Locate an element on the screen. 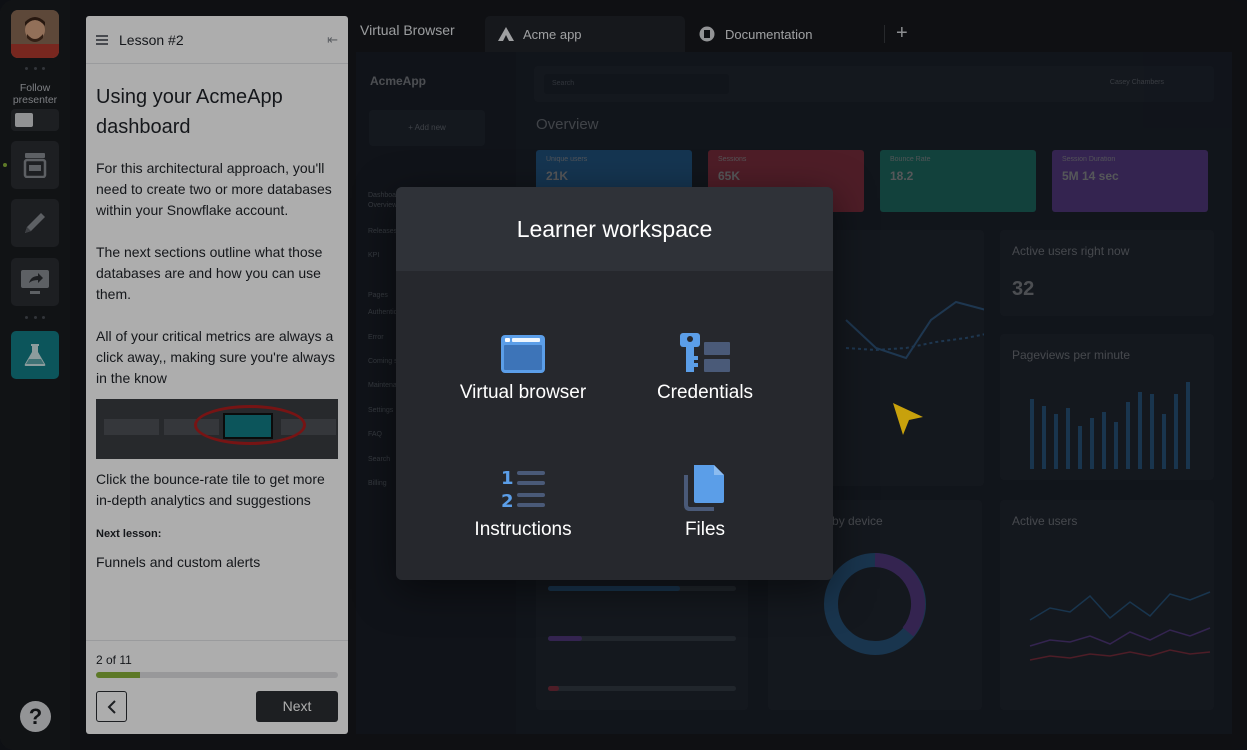 The height and width of the screenshot is (750, 1247). option-virtual-browser: Virtual browser is located at coordinates (523, 359).